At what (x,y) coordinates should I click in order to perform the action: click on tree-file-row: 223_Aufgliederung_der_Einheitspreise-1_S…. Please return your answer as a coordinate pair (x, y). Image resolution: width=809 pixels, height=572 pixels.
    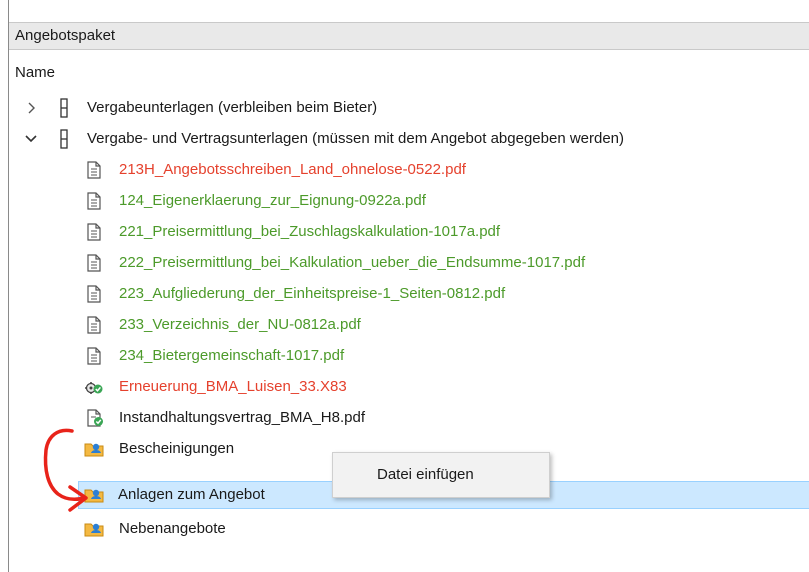
    Looking at the image, I should click on (409, 294).